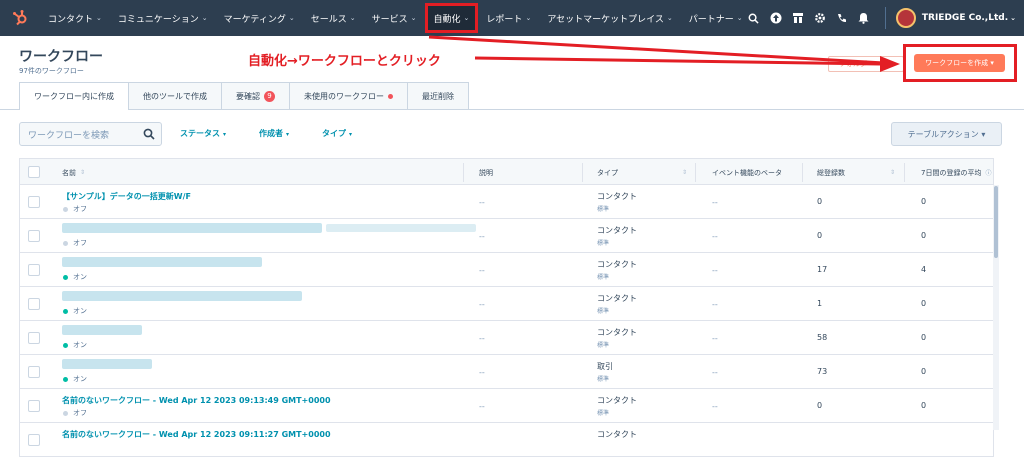 This screenshot has width=1024, height=457. Describe the element at coordinates (20, 18) in the screenshot. I see `hubspot-logo-icon` at that location.